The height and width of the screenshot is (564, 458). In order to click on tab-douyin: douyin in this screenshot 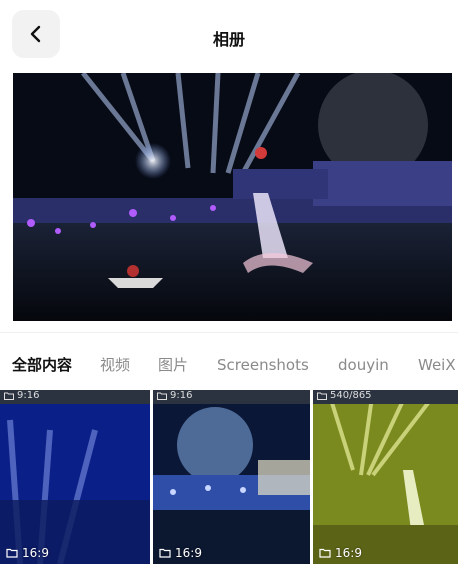, I will do `click(363, 365)`.